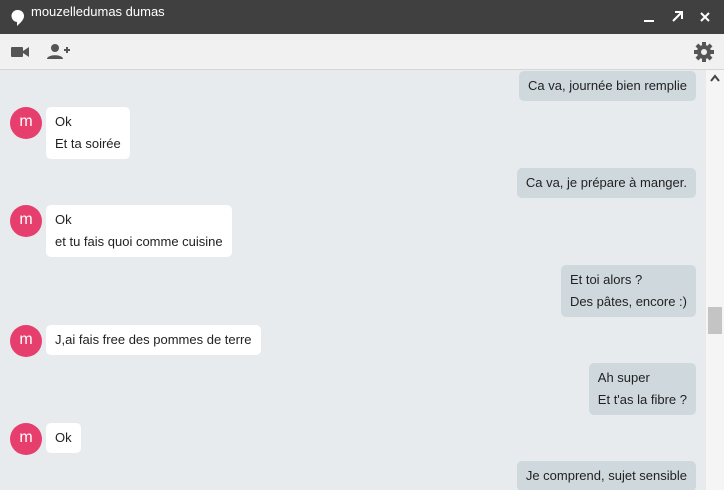 The image size is (724, 490). What do you see at coordinates (362, 17) in the screenshot?
I see `chat-window-titlebar: mouzelledumas dumas` at bounding box center [362, 17].